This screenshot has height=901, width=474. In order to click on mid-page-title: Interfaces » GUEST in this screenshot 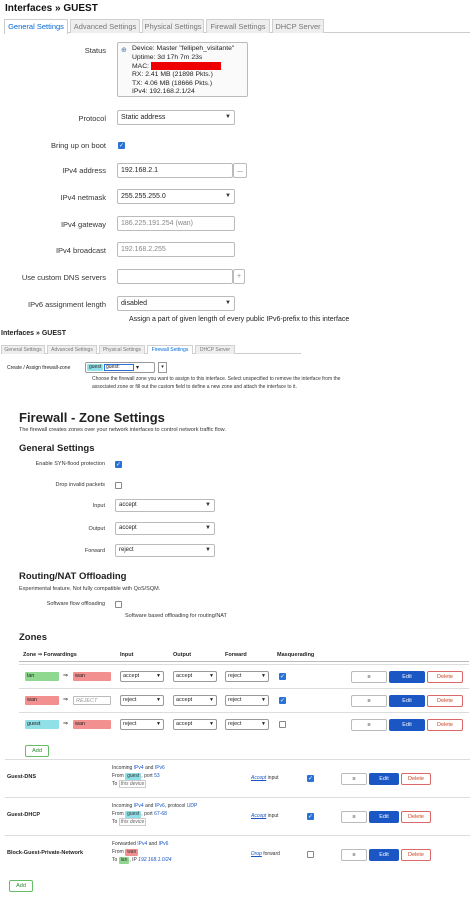, I will do `click(33, 333)`.